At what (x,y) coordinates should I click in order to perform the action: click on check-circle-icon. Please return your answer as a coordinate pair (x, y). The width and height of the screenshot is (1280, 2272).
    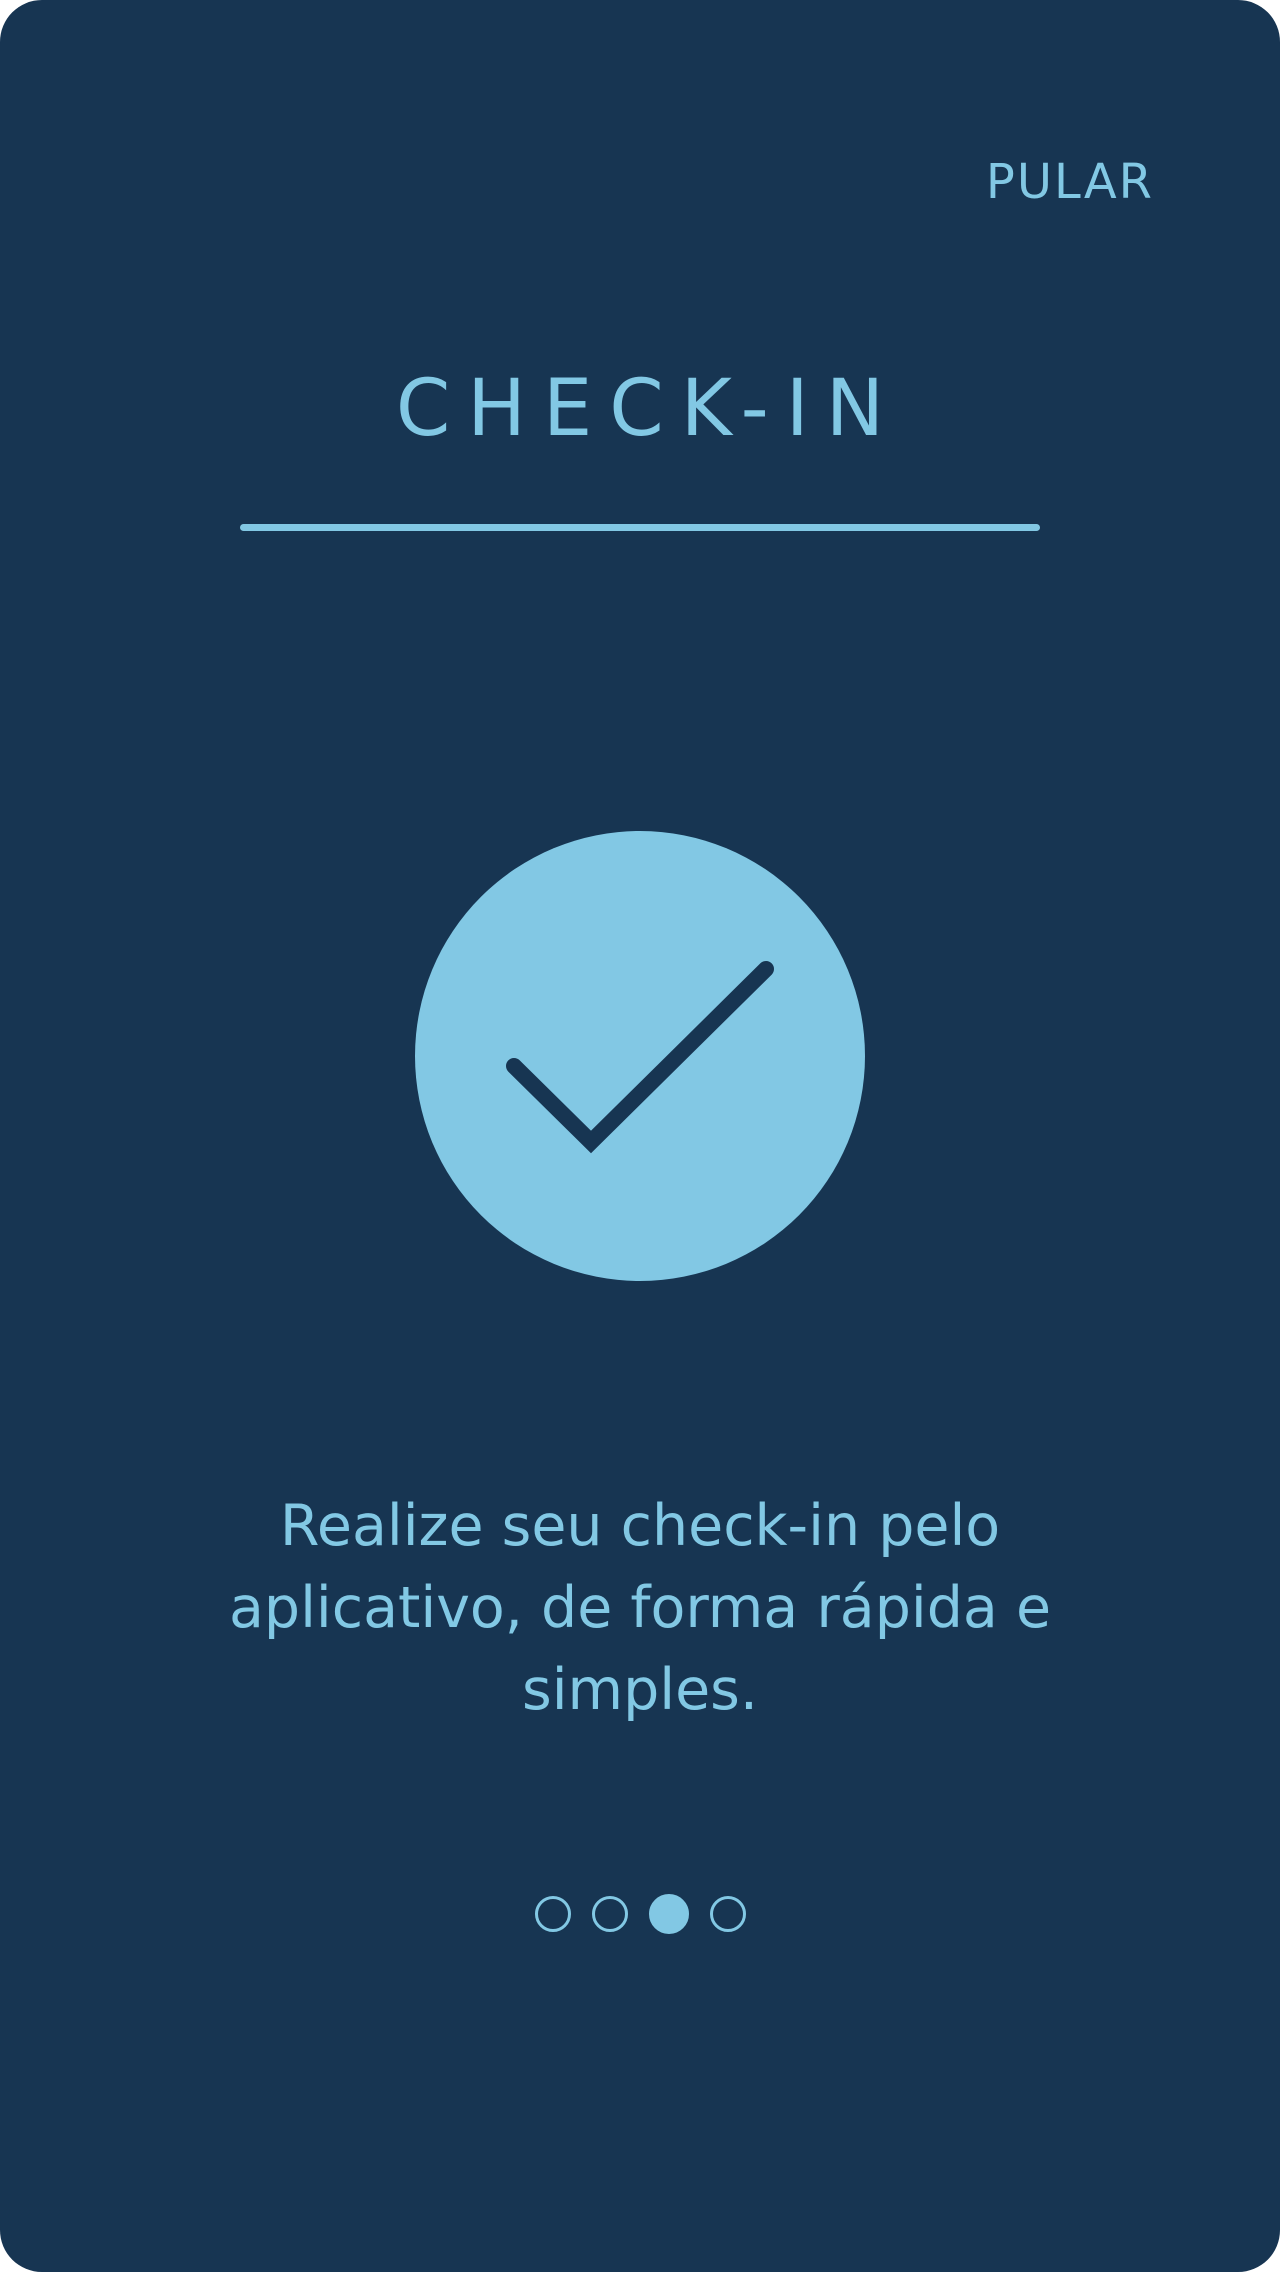
    Looking at the image, I should click on (640, 1056).